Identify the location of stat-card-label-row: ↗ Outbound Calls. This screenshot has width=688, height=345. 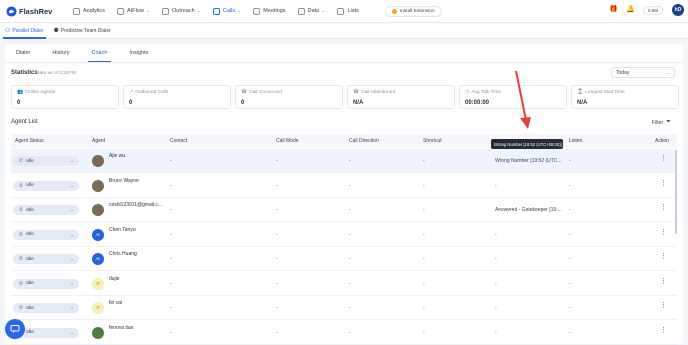
(177, 92).